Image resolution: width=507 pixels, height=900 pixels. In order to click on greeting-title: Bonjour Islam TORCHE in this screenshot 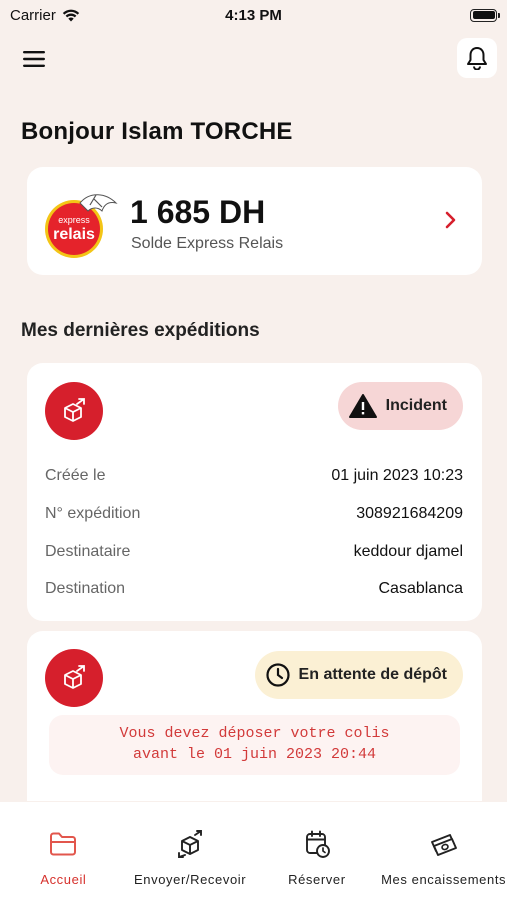, I will do `click(157, 131)`.